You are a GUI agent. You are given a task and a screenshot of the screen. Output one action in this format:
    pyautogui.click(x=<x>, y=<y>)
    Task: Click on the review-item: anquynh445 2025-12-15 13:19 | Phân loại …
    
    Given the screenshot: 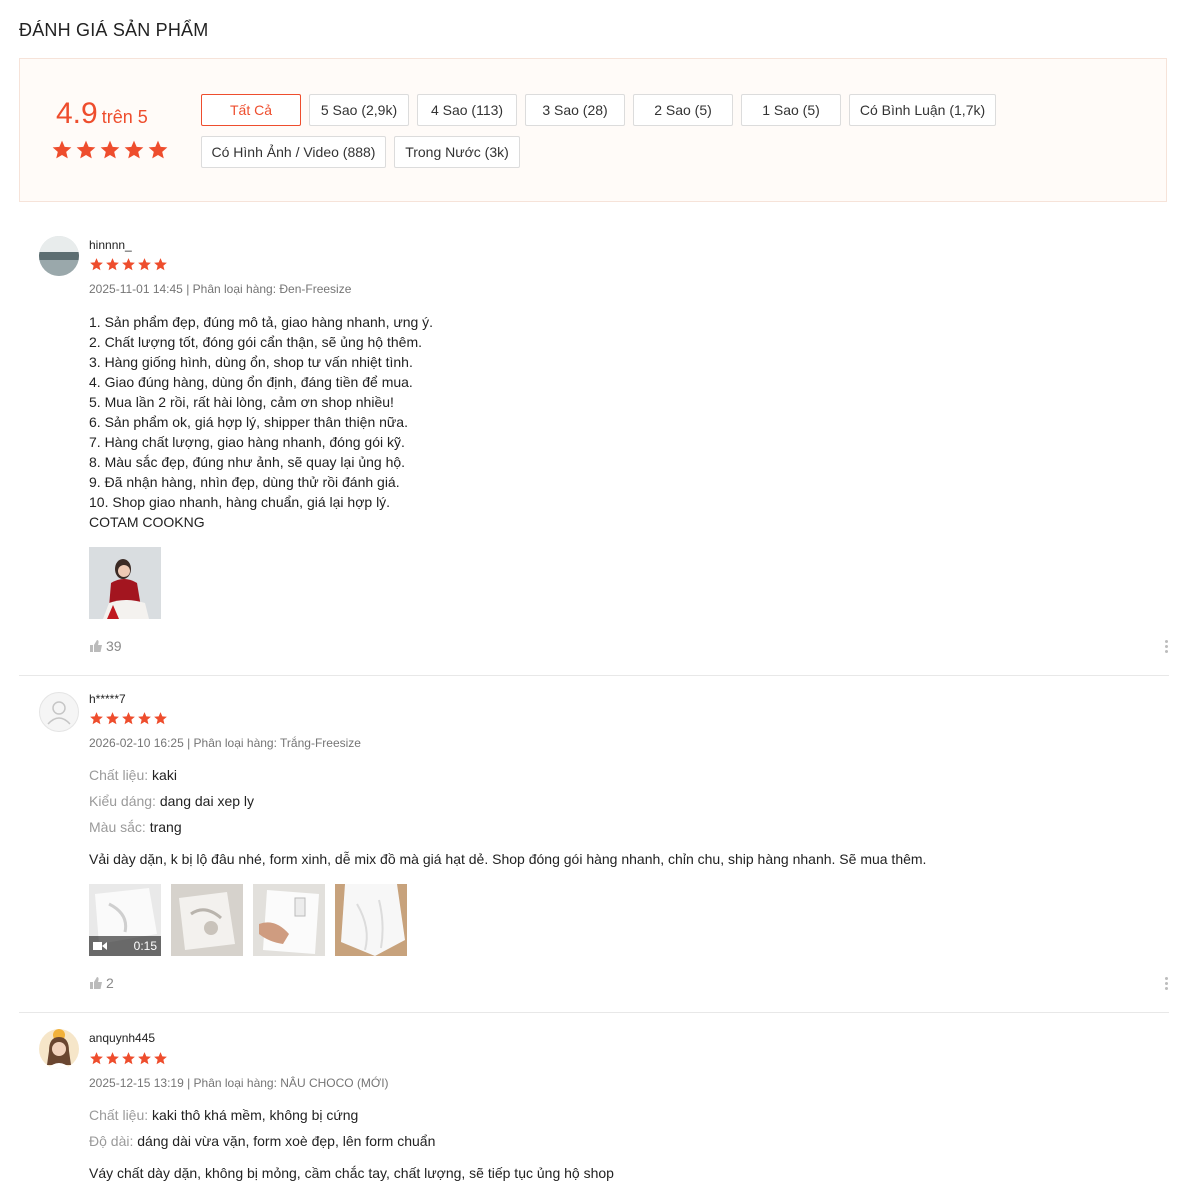 What is the action you would take?
    pyautogui.click(x=594, y=1102)
    